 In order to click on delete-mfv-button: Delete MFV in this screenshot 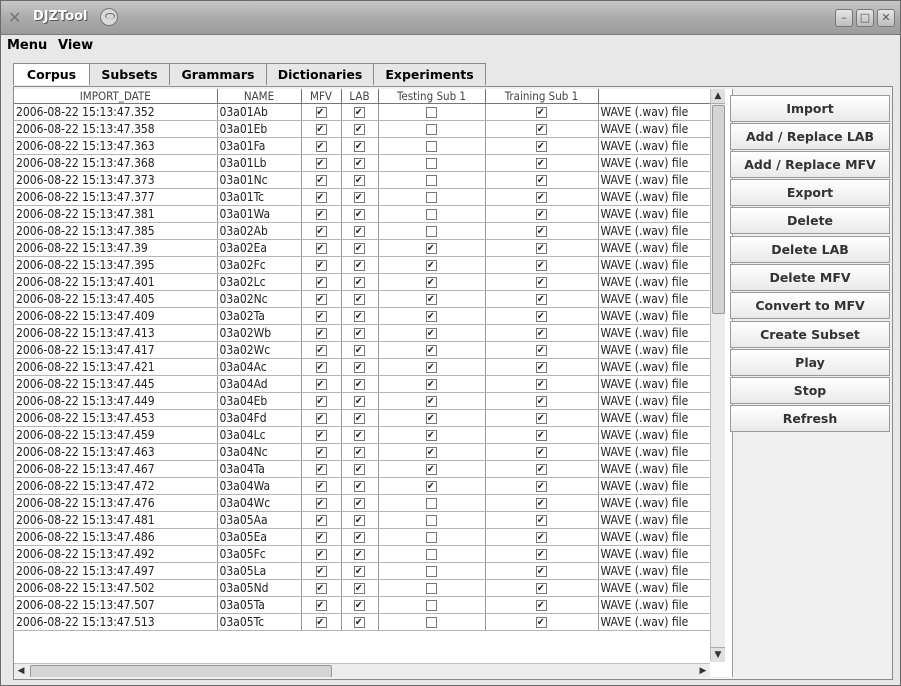, I will do `click(810, 277)`.